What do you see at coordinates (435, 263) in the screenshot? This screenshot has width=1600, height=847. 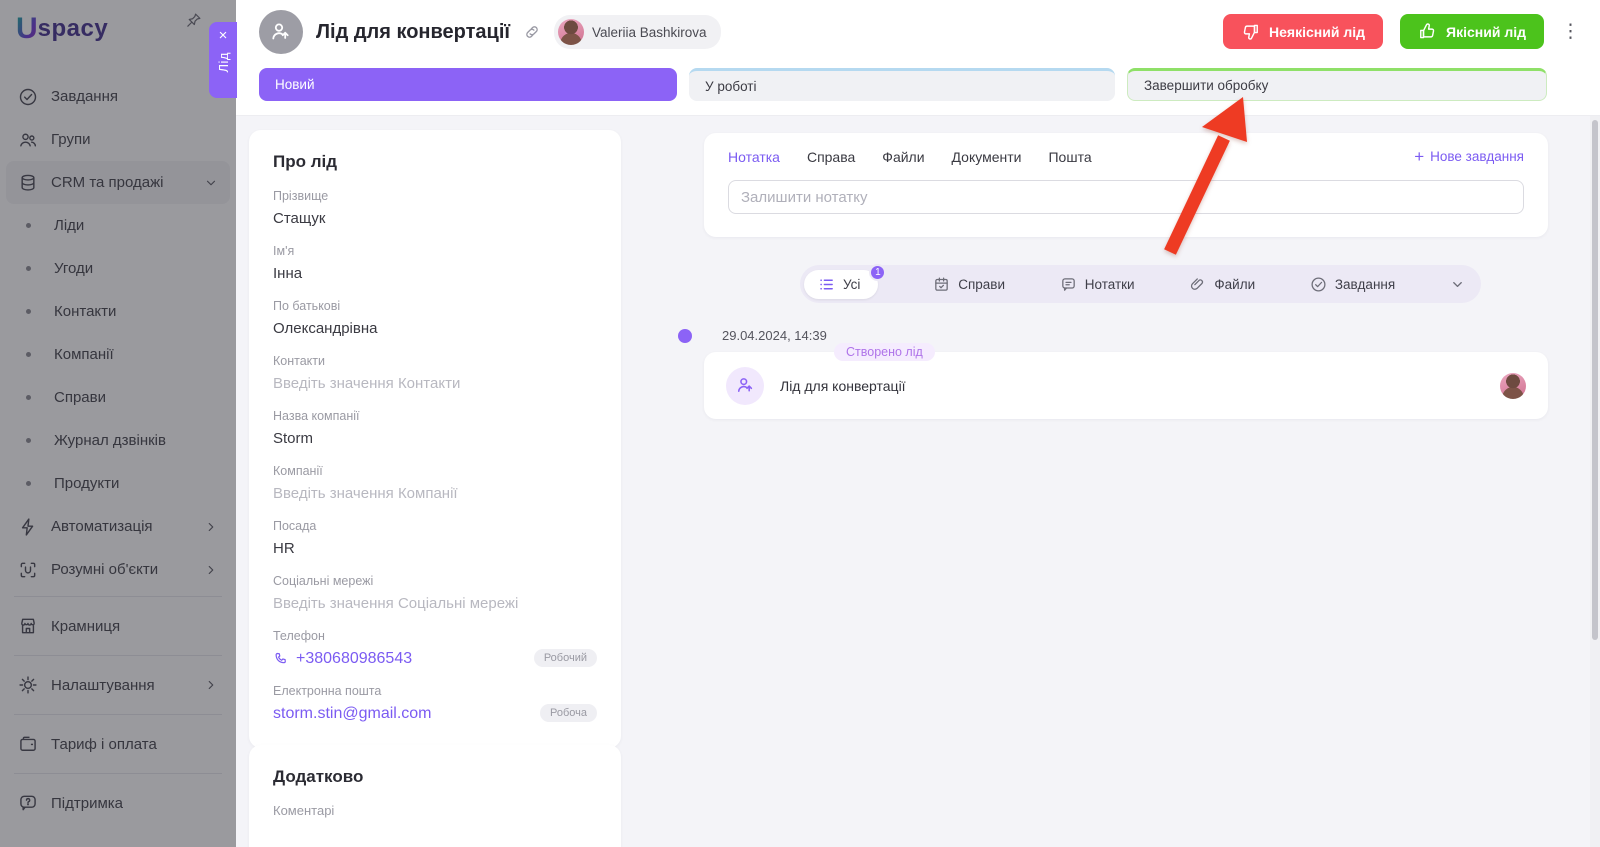 I see `field-first-name: Ім'я Інна` at bounding box center [435, 263].